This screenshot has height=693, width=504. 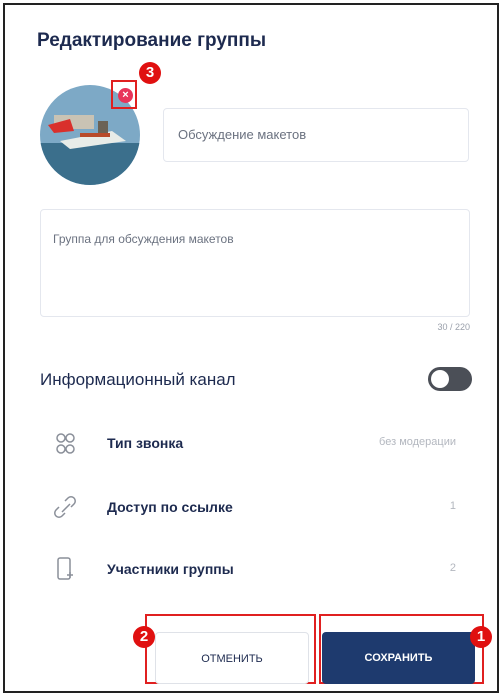 What do you see at coordinates (452, 506) in the screenshot?
I see `setting-value: 1` at bounding box center [452, 506].